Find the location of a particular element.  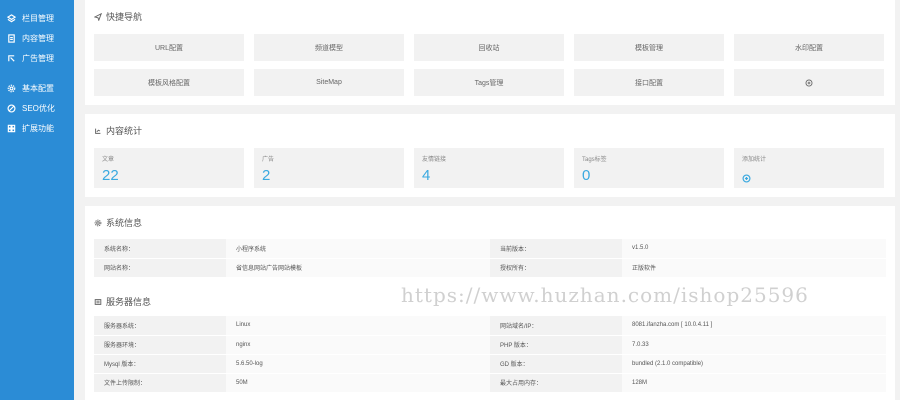

template-style-button: 模板风格配置 is located at coordinates (169, 82).